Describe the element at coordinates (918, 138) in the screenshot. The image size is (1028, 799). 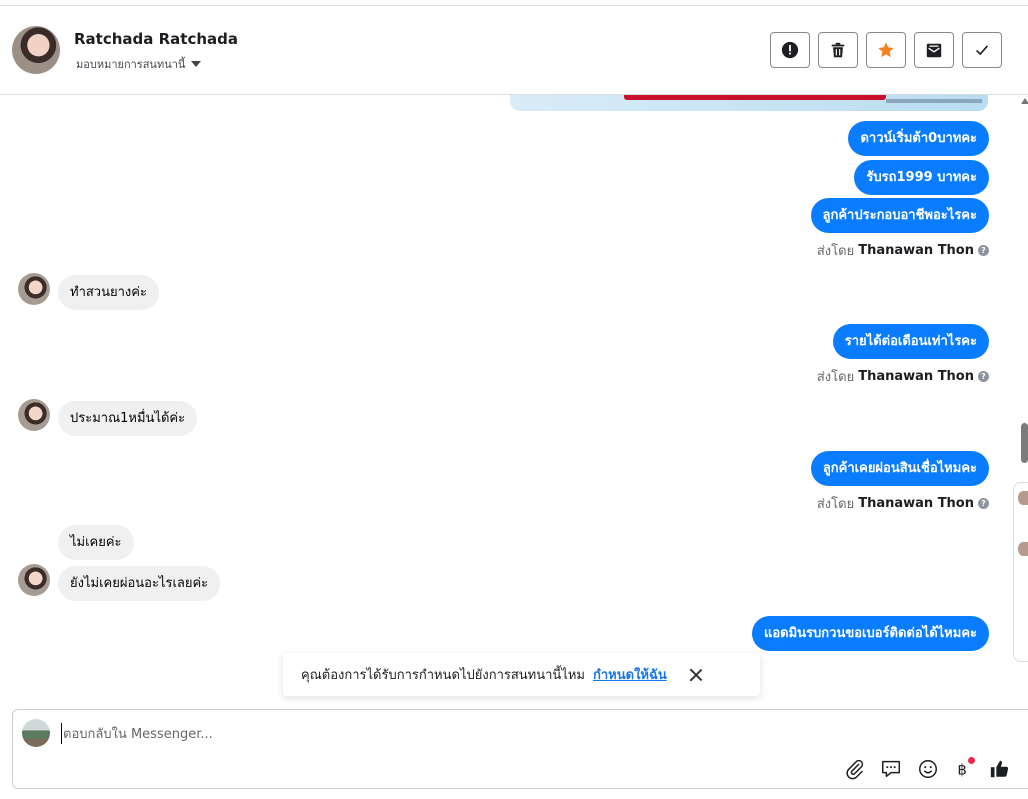
I see `message-outgoing: ดาวน์เริ่มต้า0บาทคะ` at that location.